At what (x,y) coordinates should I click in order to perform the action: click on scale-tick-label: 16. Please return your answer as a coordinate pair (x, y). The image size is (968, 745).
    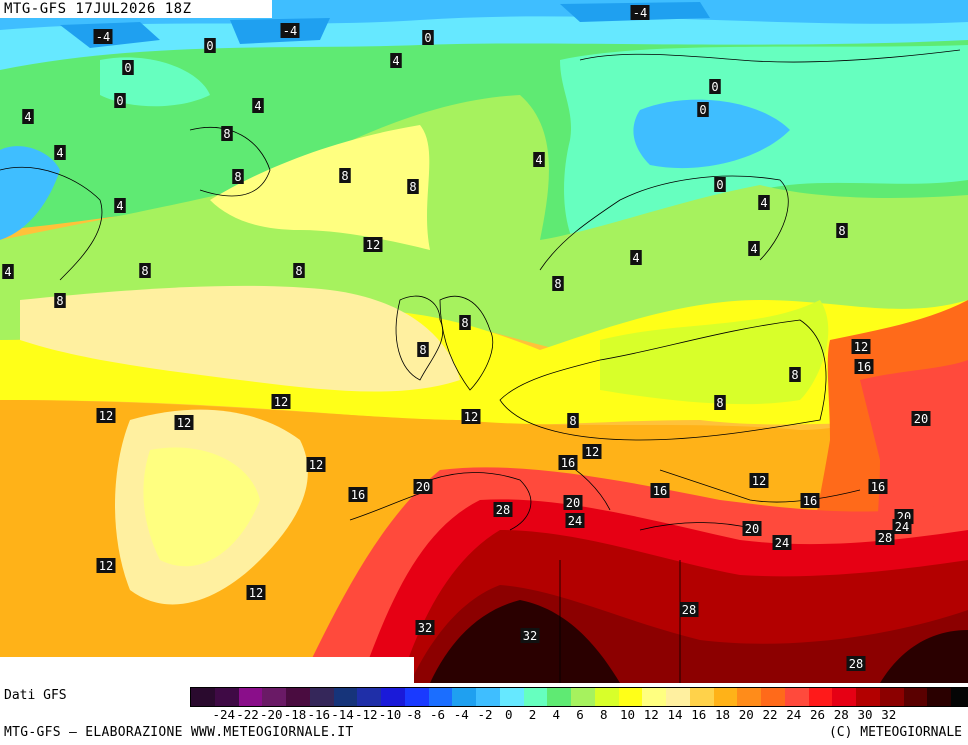
    Looking at the image, I should click on (699, 714).